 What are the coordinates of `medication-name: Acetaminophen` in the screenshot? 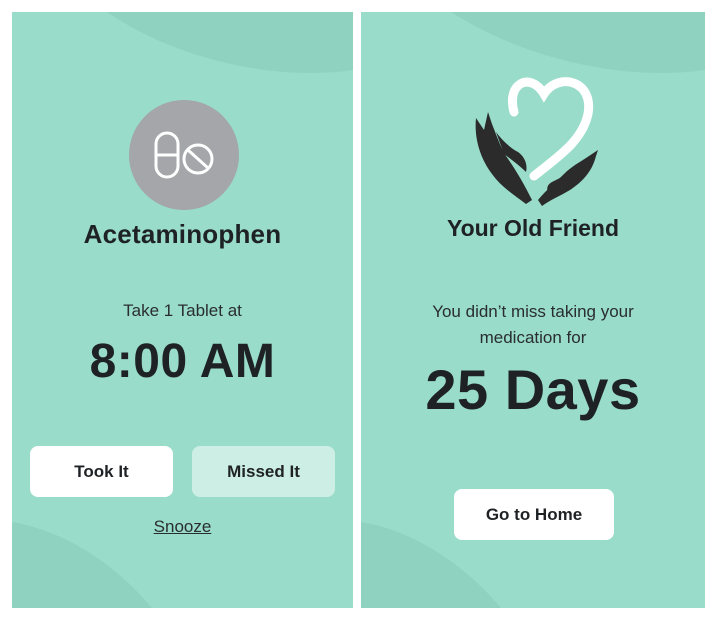 It's located at (182, 234).